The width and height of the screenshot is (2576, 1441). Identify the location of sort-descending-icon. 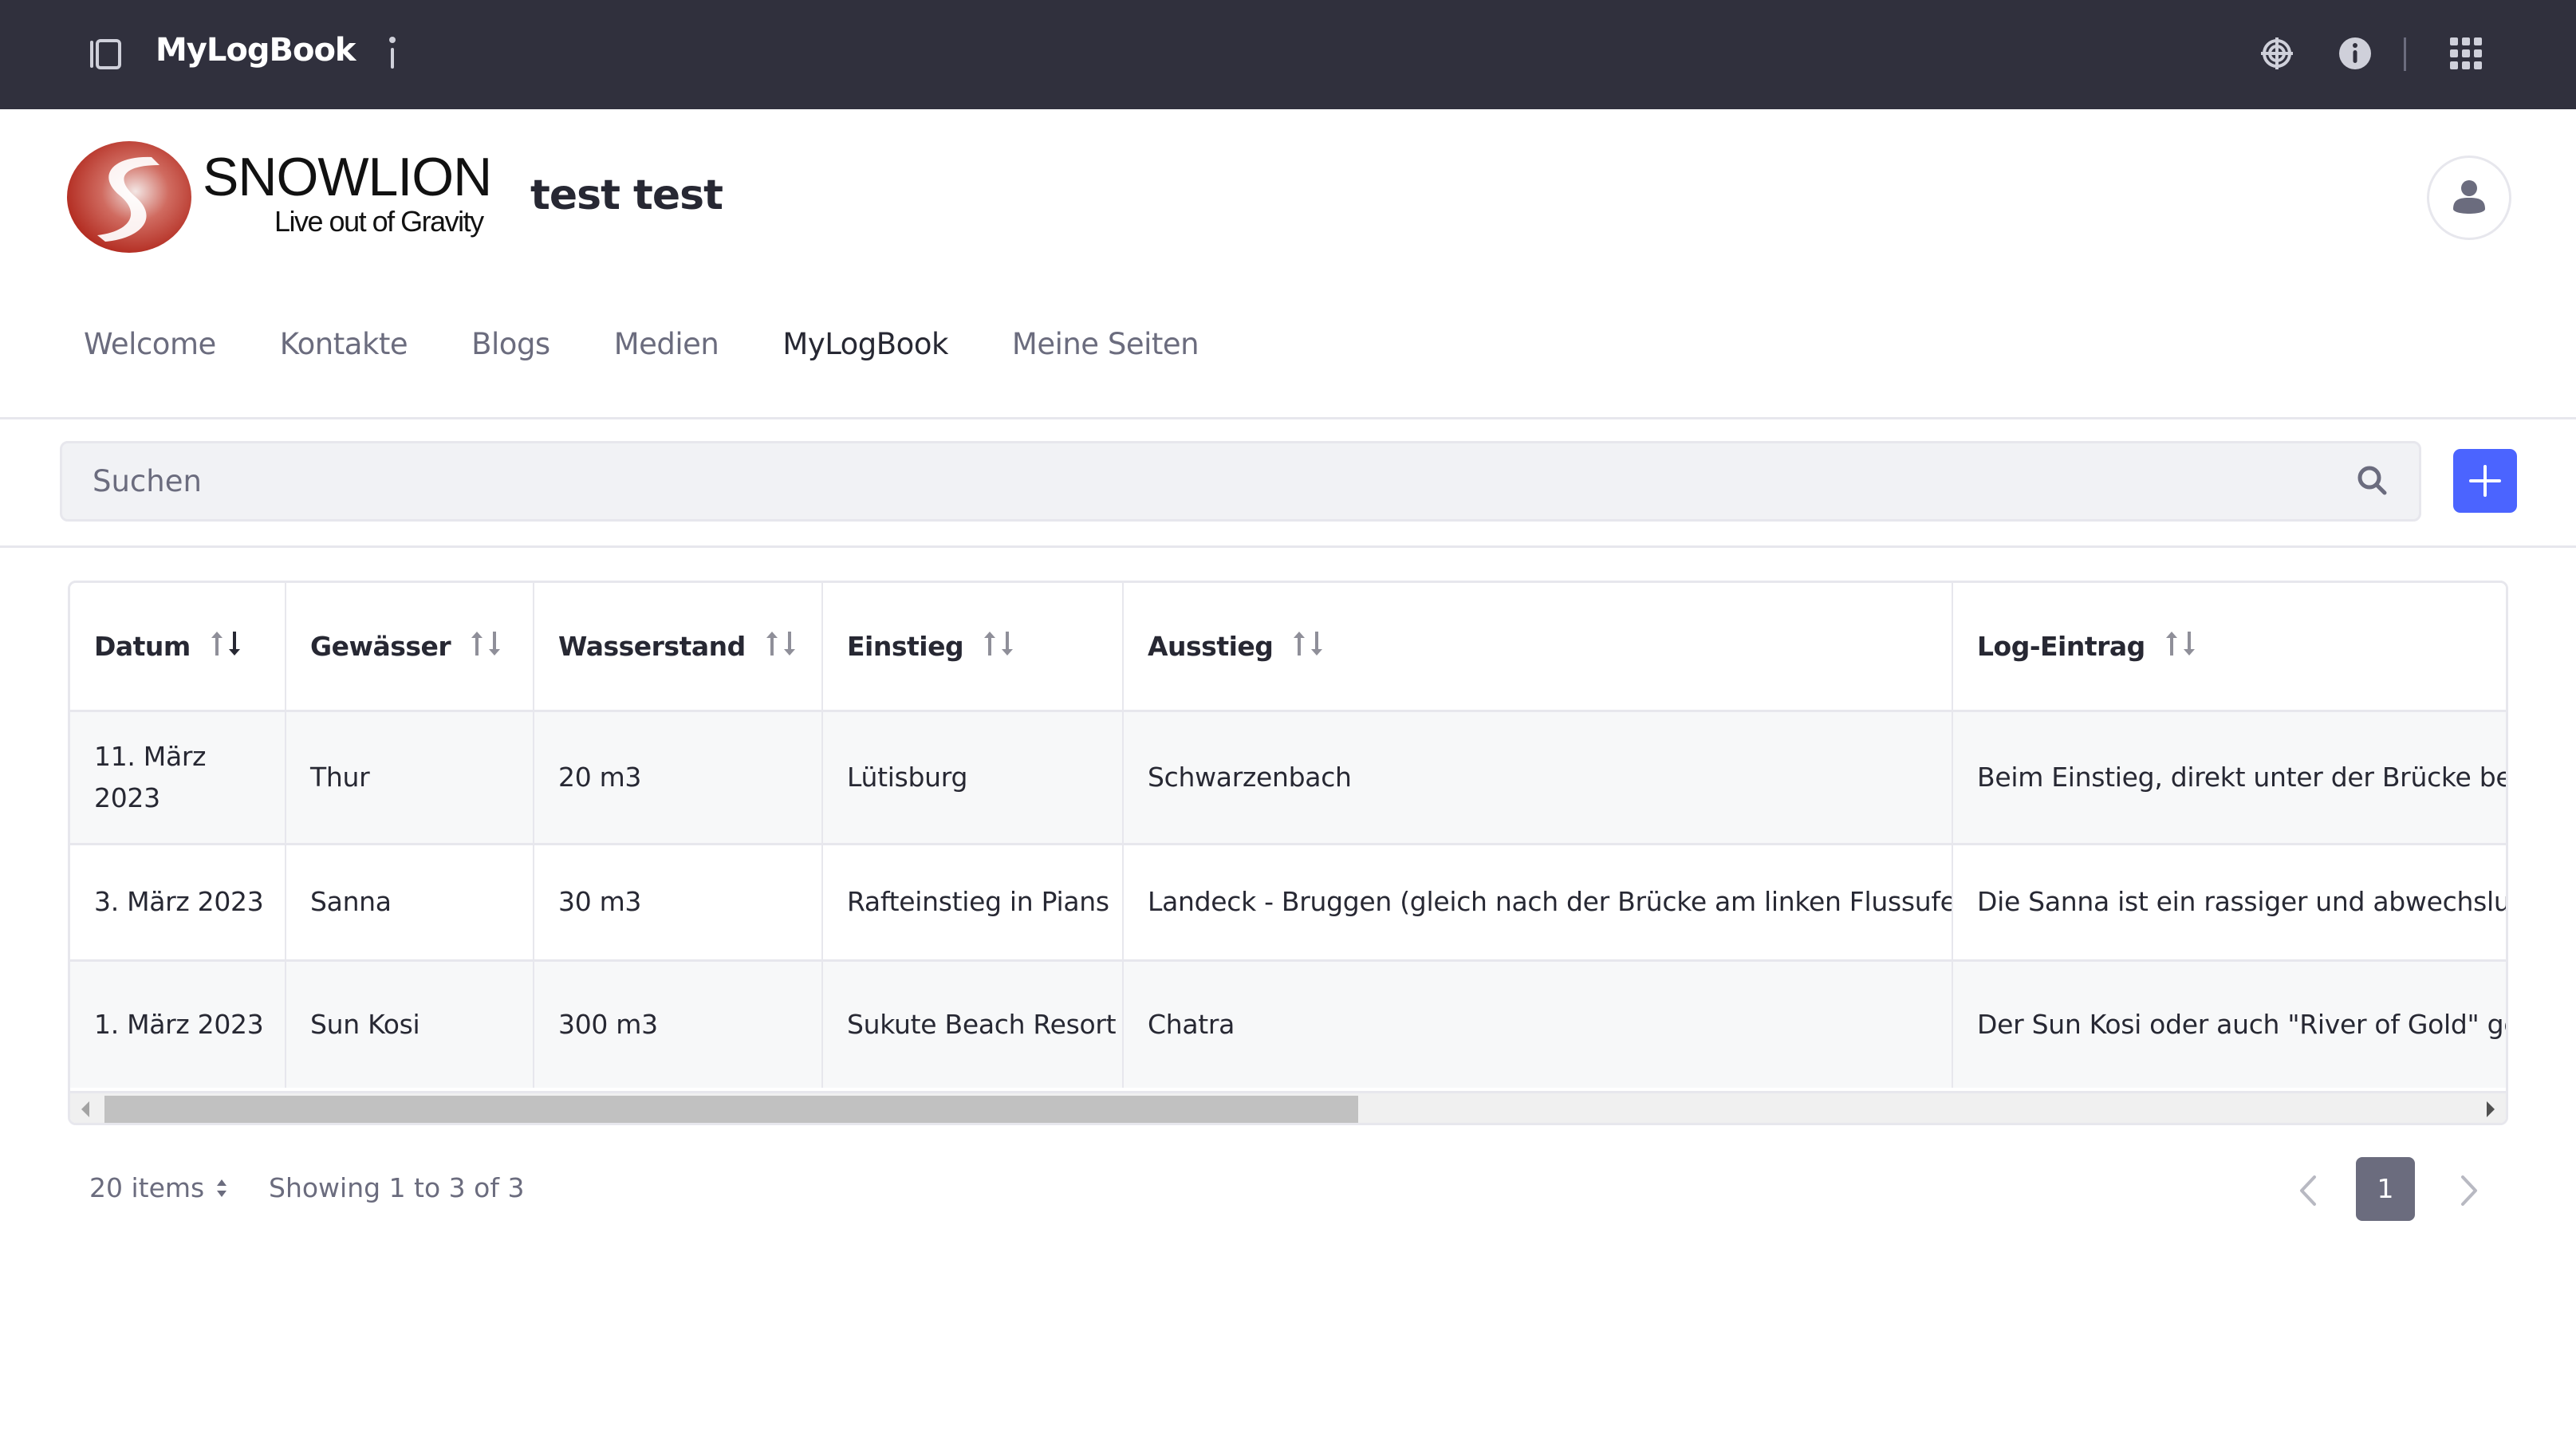
(225, 643).